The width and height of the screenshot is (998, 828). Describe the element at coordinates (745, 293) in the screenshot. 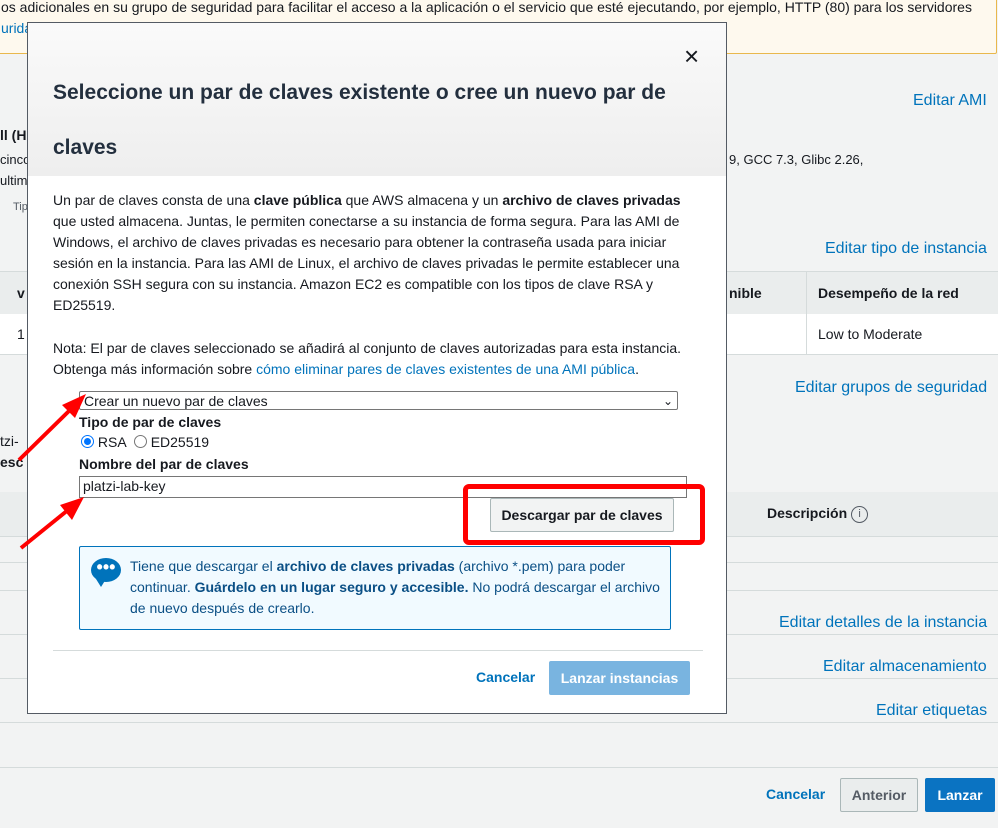

I see `table-header-available: nible` at that location.